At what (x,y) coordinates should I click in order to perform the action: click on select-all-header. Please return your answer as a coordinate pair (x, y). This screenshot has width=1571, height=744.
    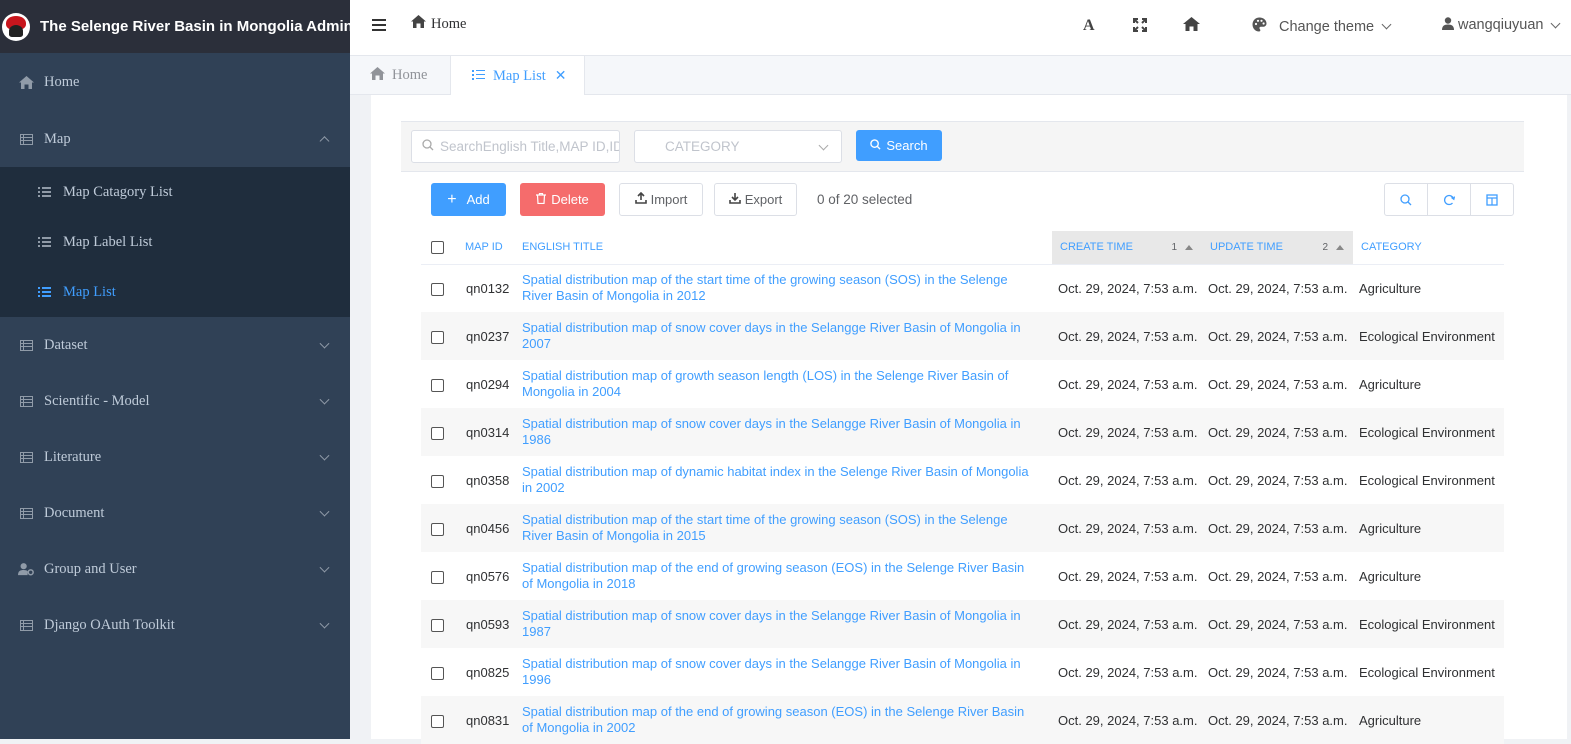
    Looking at the image, I should click on (439, 248).